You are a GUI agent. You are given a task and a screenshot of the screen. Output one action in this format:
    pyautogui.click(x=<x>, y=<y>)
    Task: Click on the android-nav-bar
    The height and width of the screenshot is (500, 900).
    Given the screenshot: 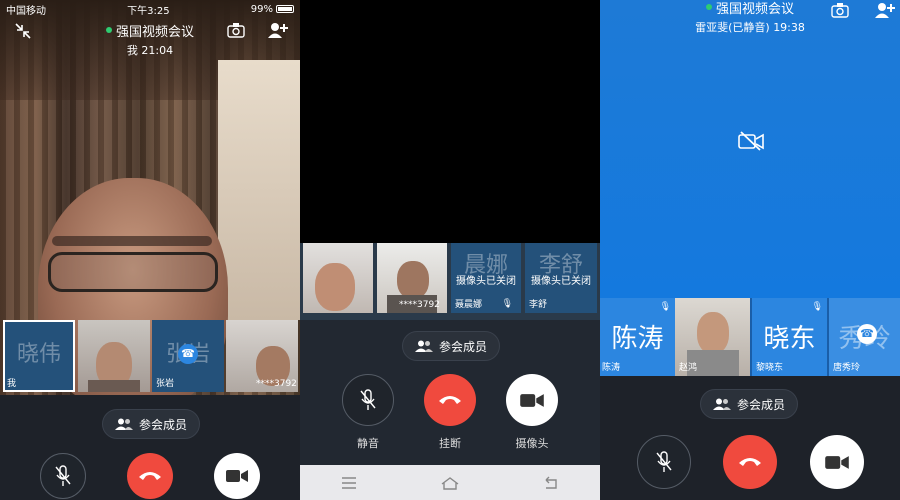 What is the action you would take?
    pyautogui.click(x=450, y=482)
    